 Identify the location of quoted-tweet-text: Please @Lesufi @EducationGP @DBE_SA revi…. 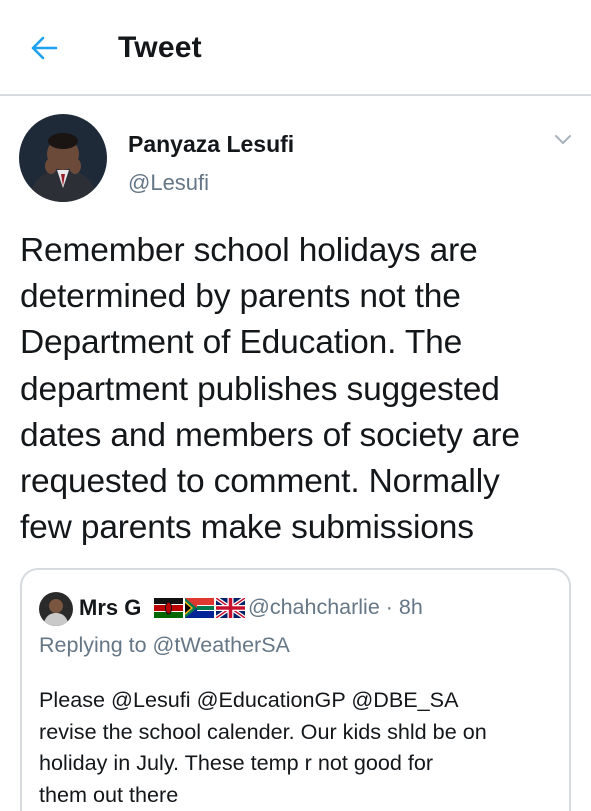
(299, 747).